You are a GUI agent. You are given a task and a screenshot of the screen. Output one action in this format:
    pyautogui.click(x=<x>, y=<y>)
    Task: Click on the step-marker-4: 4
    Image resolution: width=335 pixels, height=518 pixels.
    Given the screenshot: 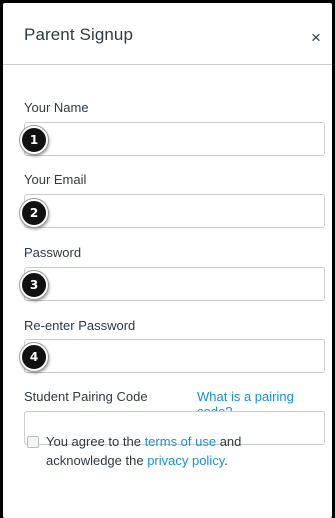 What is the action you would take?
    pyautogui.click(x=34, y=357)
    